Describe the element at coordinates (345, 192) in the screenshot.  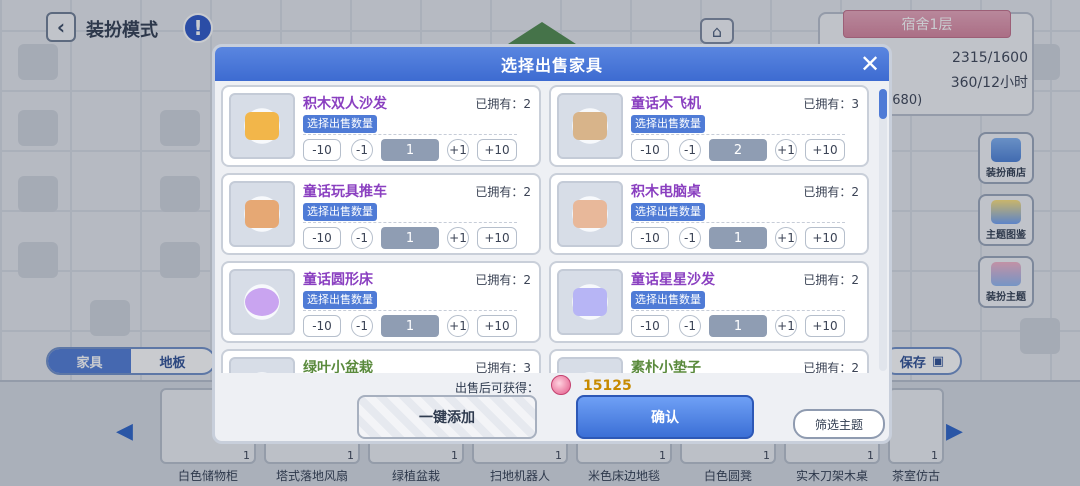
I see `furniture-name: 童话玩具推车` at that location.